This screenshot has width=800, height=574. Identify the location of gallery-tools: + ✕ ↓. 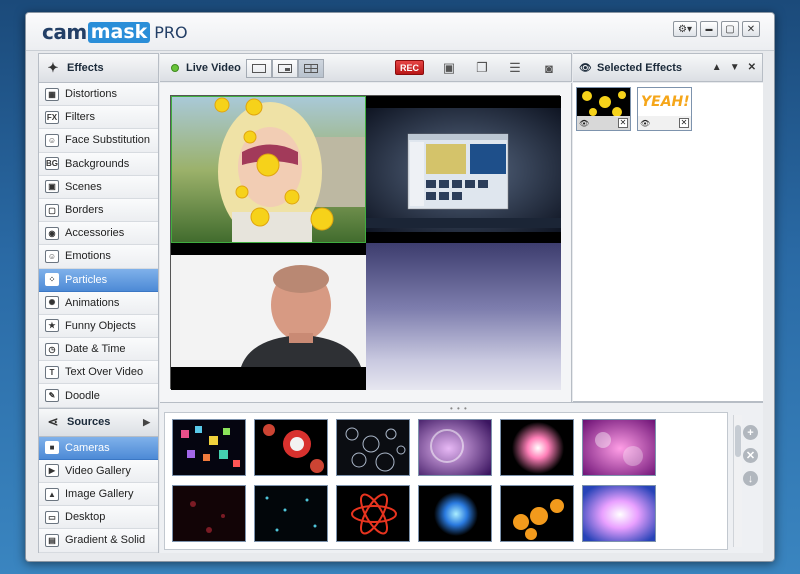
(750, 455).